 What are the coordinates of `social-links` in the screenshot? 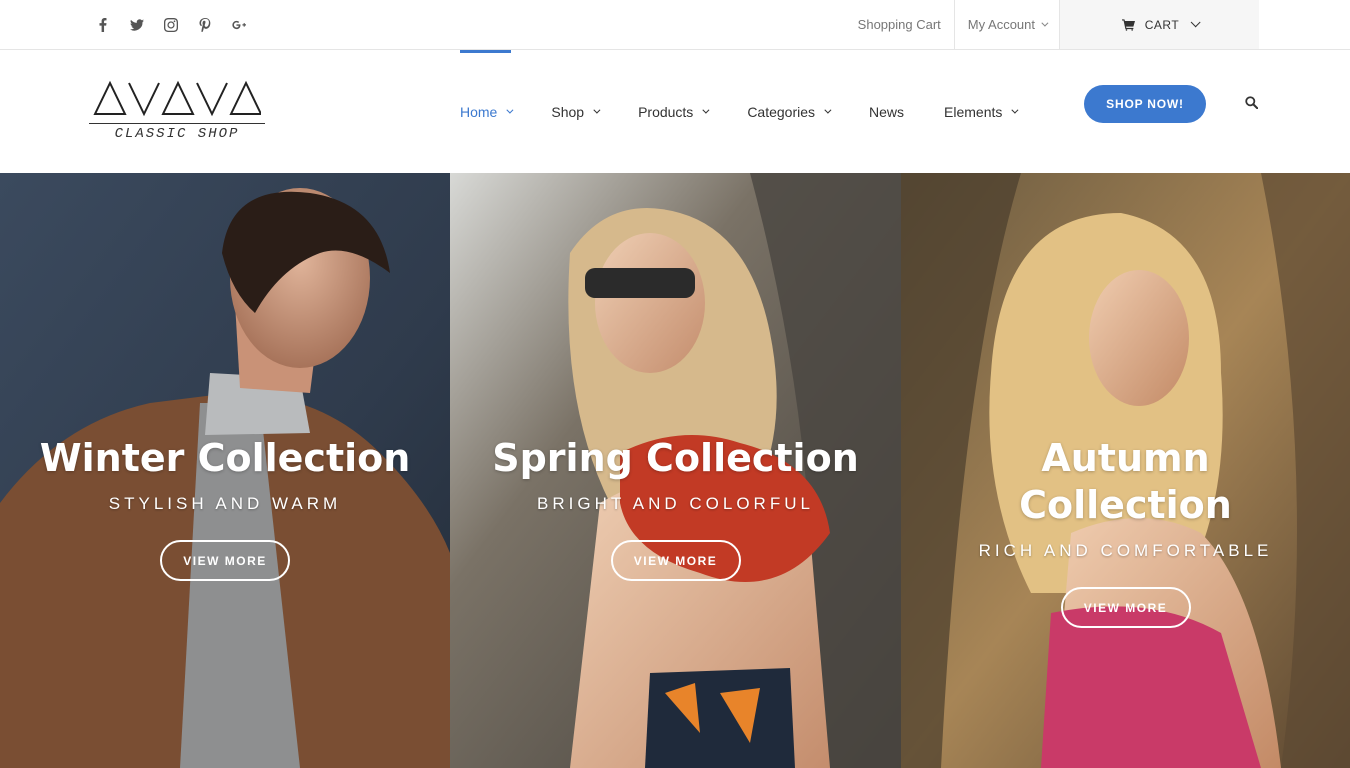 It's located at (171, 25).